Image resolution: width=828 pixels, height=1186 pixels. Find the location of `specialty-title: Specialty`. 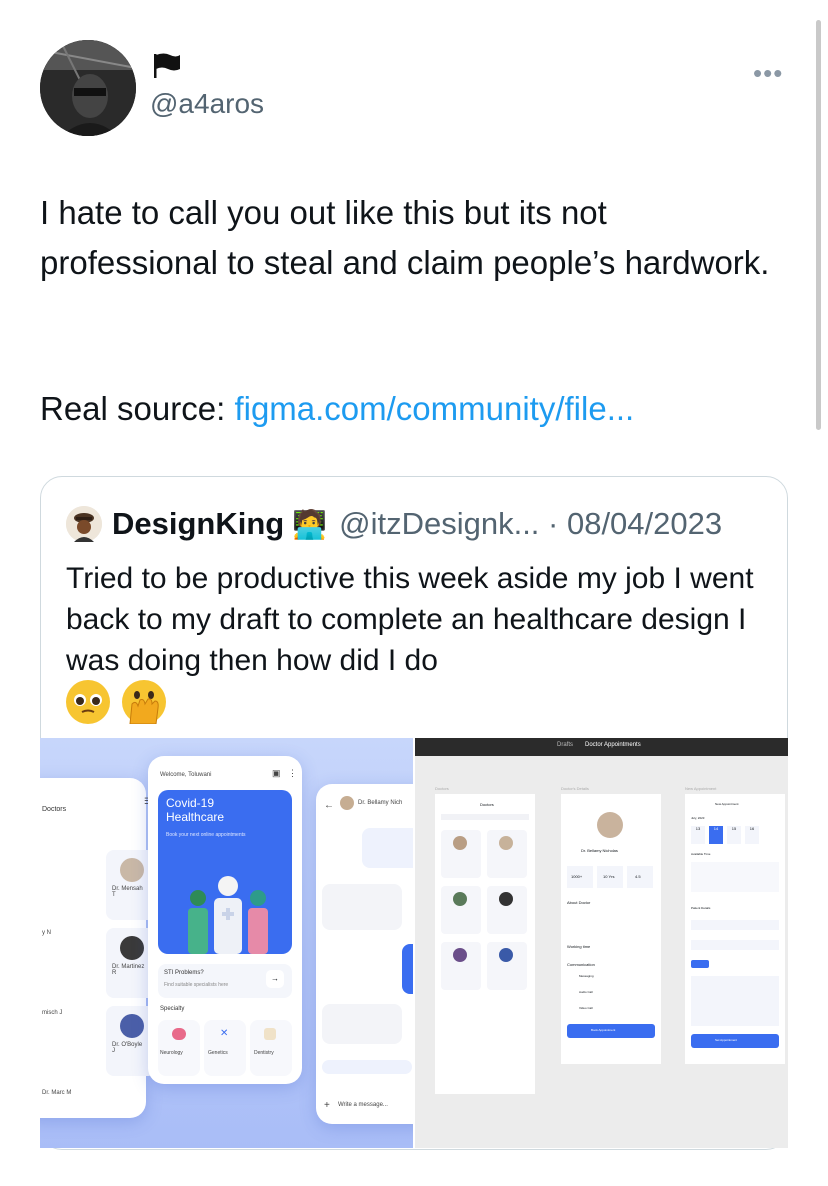

specialty-title: Specialty is located at coordinates (172, 1009).